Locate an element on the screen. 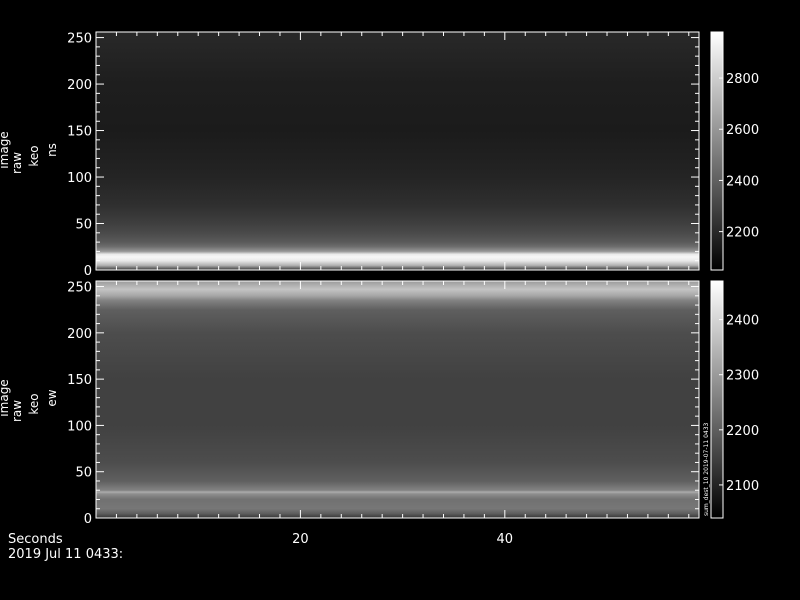  colorbar-ticks-top: 2200 2400 2600 2800 is located at coordinates (739, 156).